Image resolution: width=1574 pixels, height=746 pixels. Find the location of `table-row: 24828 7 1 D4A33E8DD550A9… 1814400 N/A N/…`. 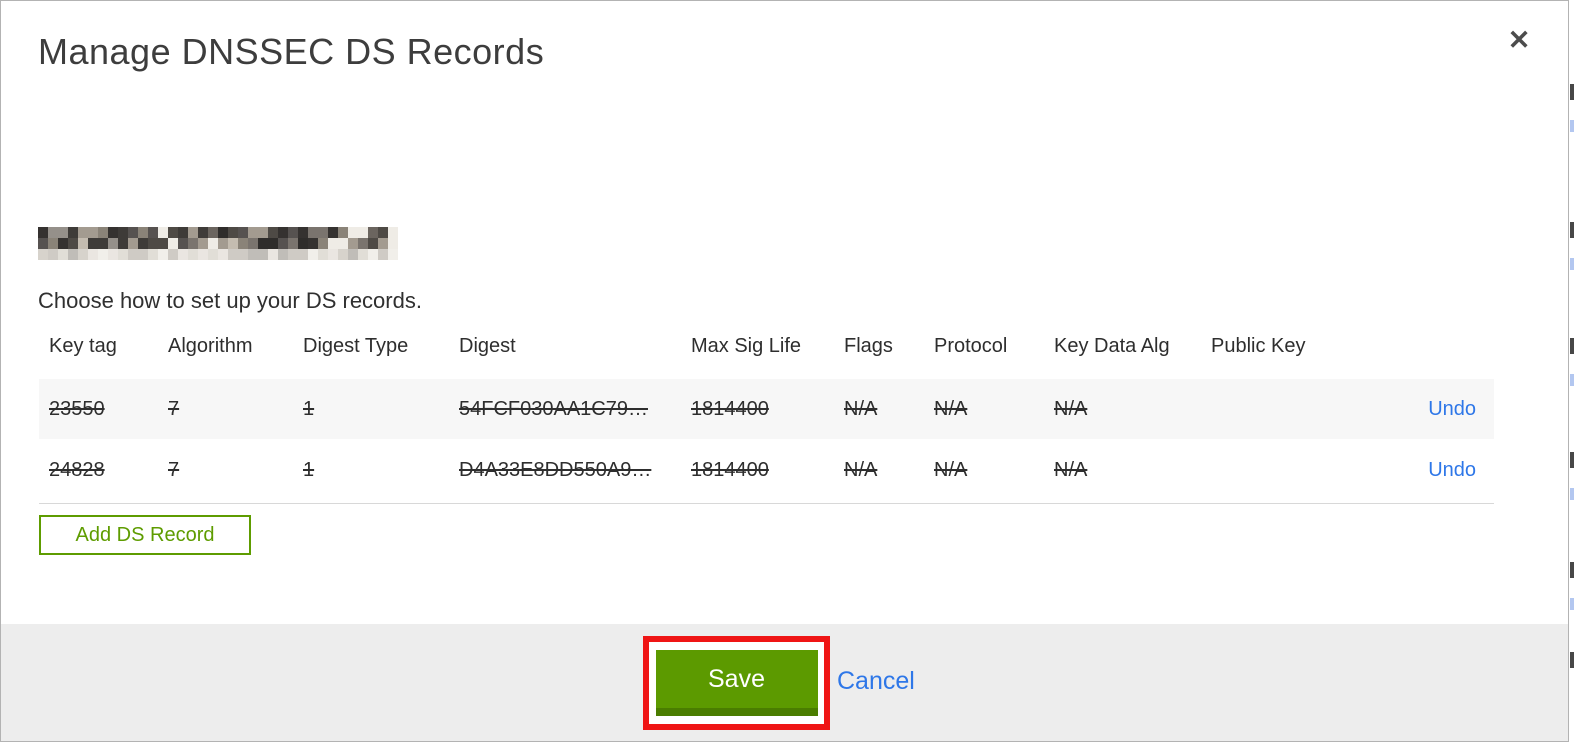

table-row: 24828 7 1 D4A33E8DD550A9… 1814400 N/A N/… is located at coordinates (766, 471).